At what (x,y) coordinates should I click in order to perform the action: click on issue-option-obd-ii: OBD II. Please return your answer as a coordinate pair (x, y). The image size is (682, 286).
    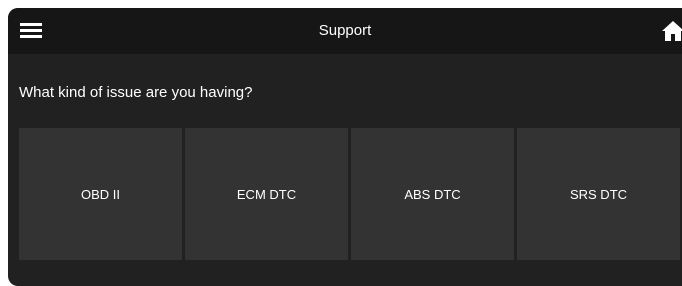
    Looking at the image, I should click on (100, 194).